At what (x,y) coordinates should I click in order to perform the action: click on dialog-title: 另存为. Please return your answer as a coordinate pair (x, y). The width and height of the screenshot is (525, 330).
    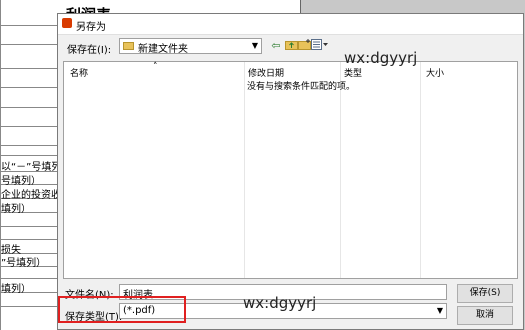
    Looking at the image, I should click on (91, 27).